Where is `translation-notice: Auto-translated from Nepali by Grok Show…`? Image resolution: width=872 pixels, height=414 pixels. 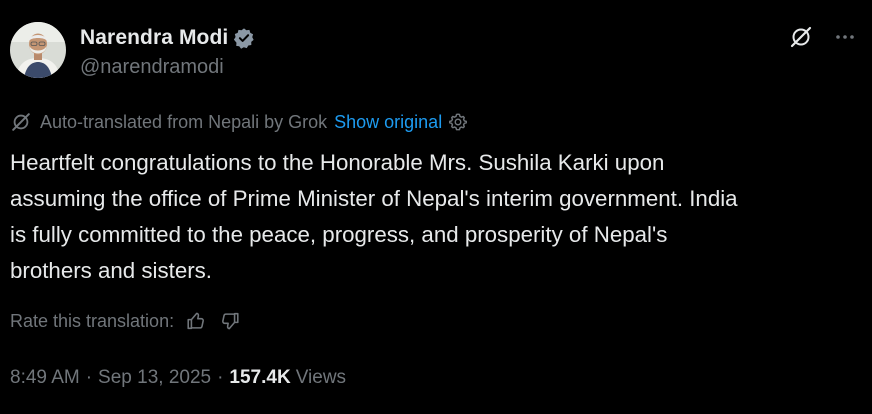 translation-notice: Auto-translated from Nepali by Grok Show… is located at coordinates (239, 122).